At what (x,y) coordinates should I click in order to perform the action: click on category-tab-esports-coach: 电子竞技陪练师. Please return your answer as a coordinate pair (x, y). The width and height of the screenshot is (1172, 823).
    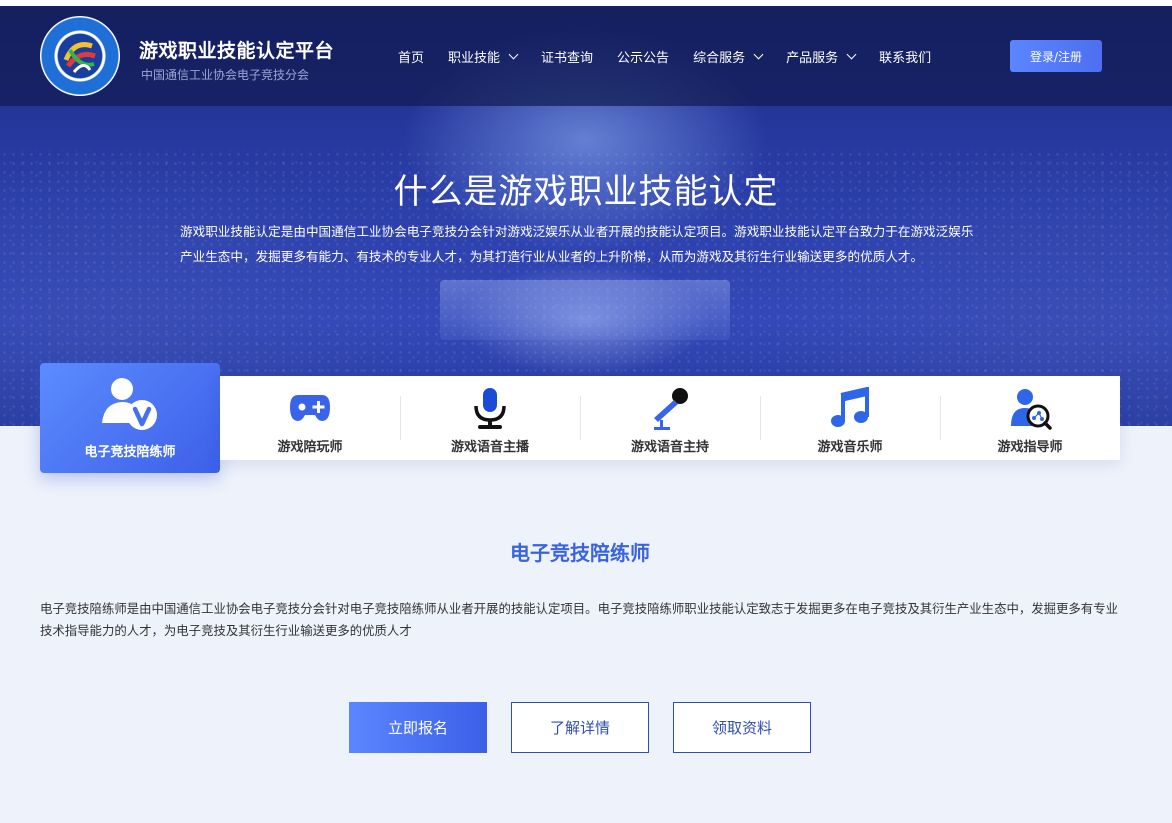
    Looking at the image, I should click on (130, 418).